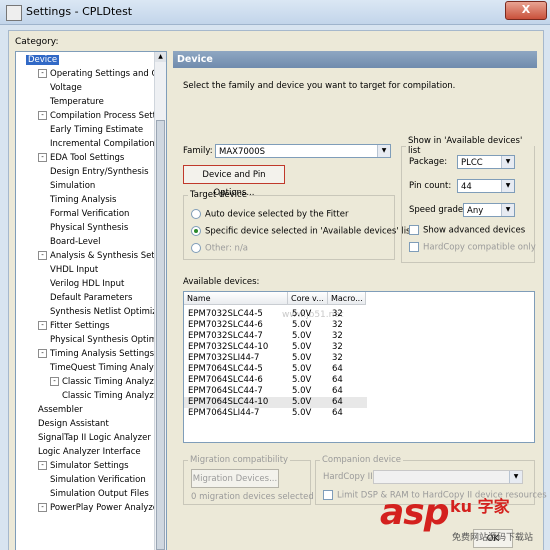 The height and width of the screenshot is (550, 550). I want to click on speed-grade-select: Any ▼, so click(489, 210).